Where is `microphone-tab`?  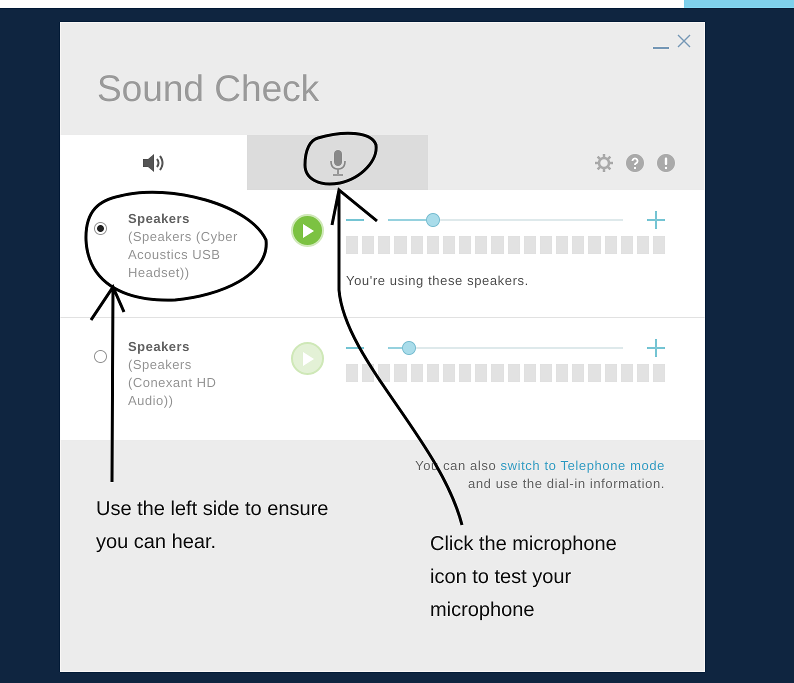
microphone-tab is located at coordinates (337, 162).